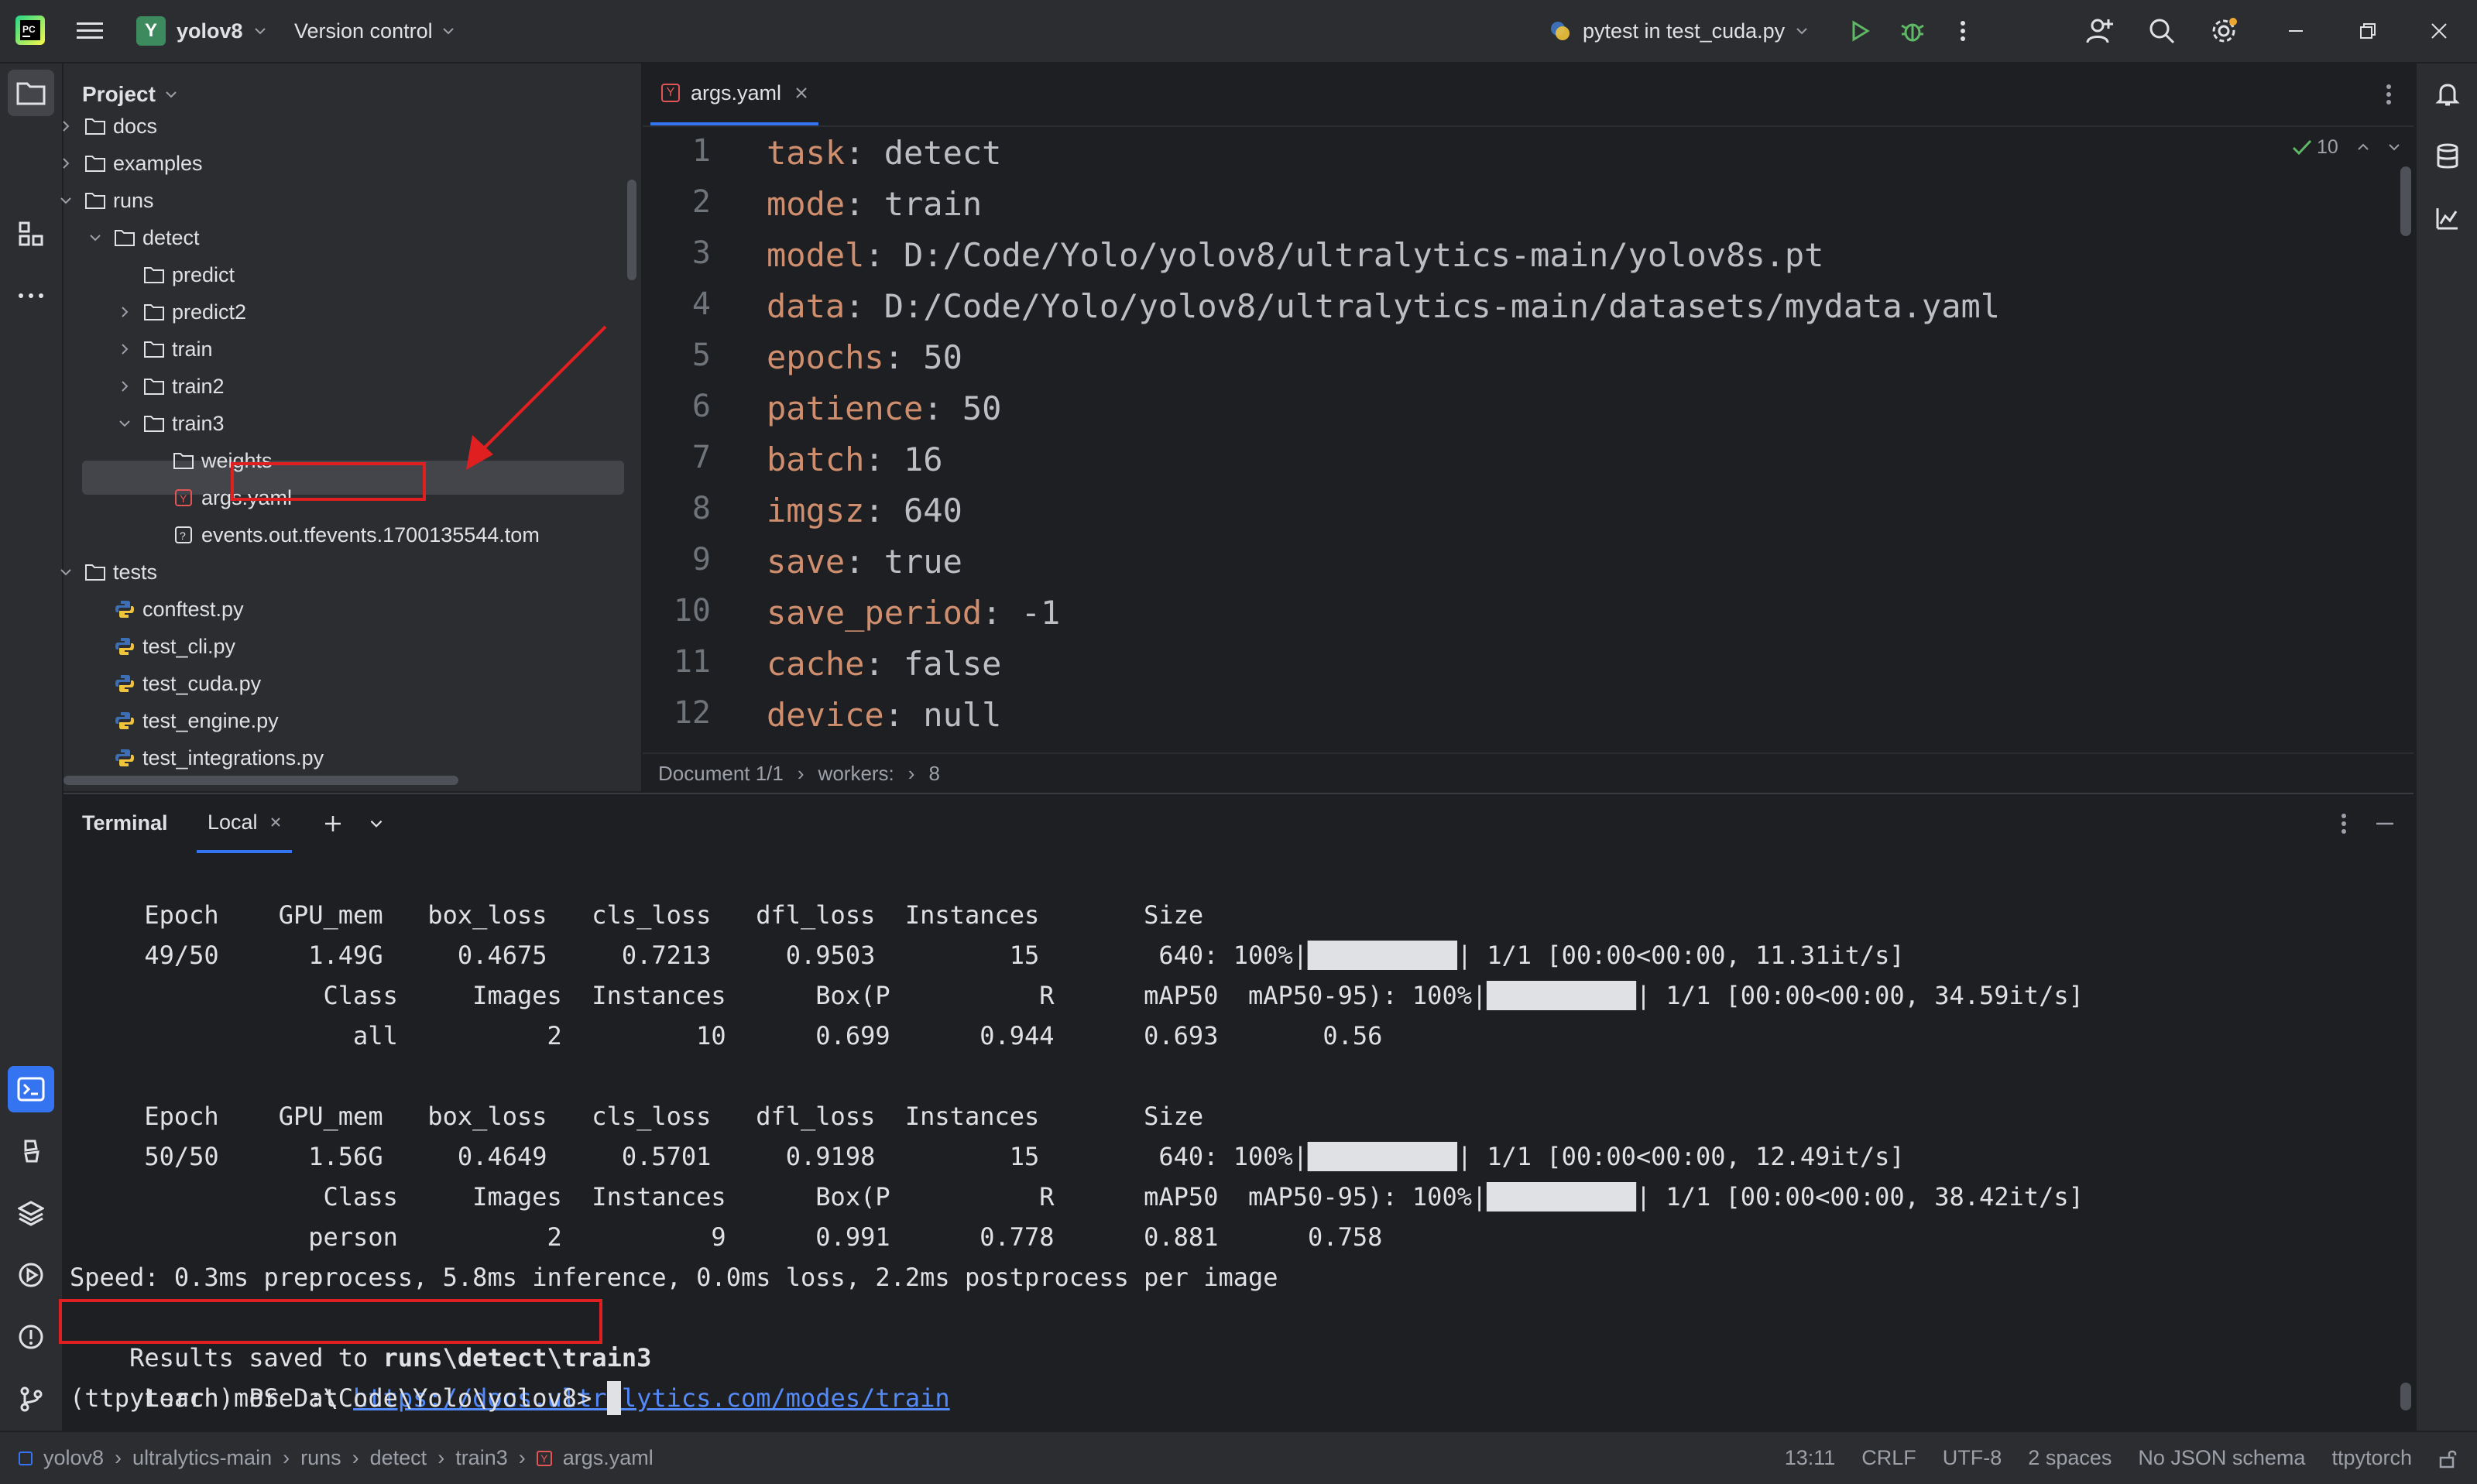 This screenshot has height=1484, width=2477. What do you see at coordinates (2440, 31) in the screenshot?
I see `close-window-button` at bounding box center [2440, 31].